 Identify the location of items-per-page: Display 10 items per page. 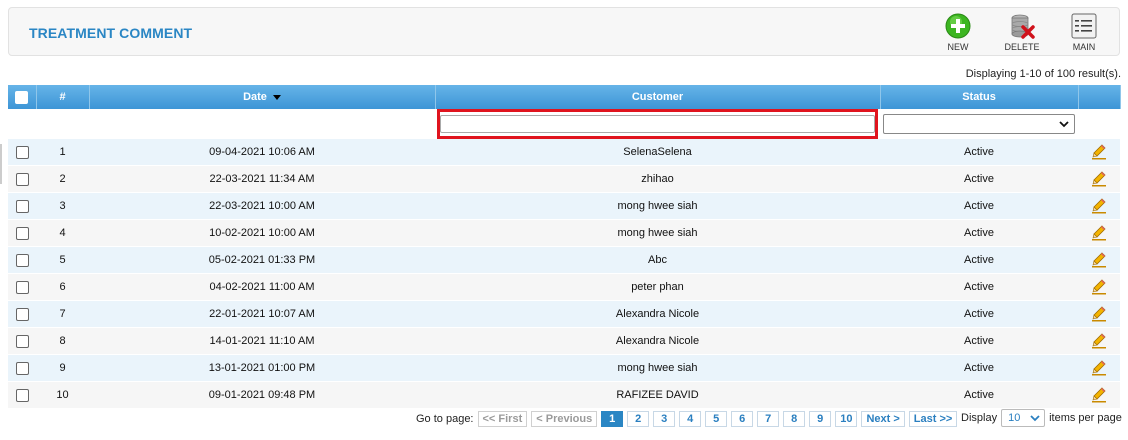
(1041, 418).